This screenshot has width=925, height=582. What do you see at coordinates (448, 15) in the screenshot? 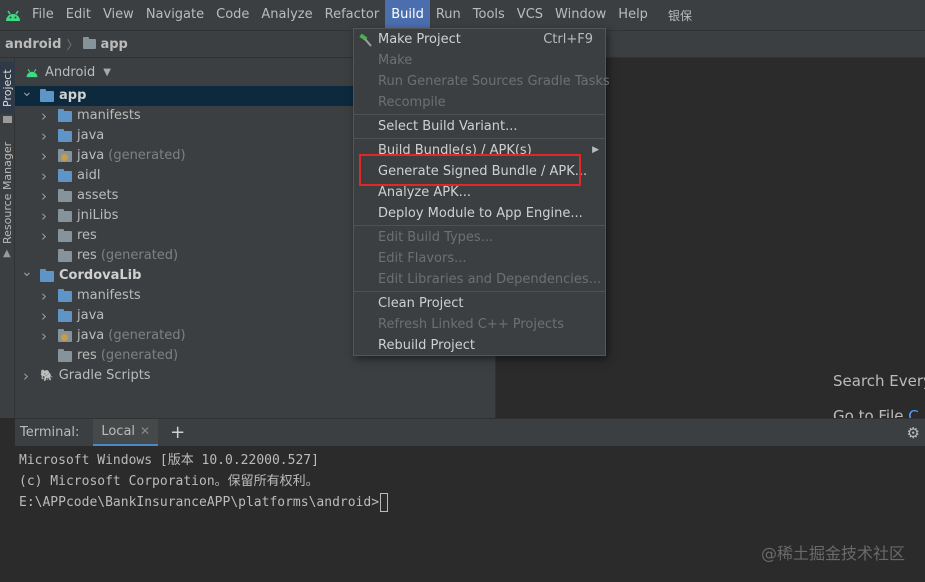
I see `menu-run: Run` at bounding box center [448, 15].